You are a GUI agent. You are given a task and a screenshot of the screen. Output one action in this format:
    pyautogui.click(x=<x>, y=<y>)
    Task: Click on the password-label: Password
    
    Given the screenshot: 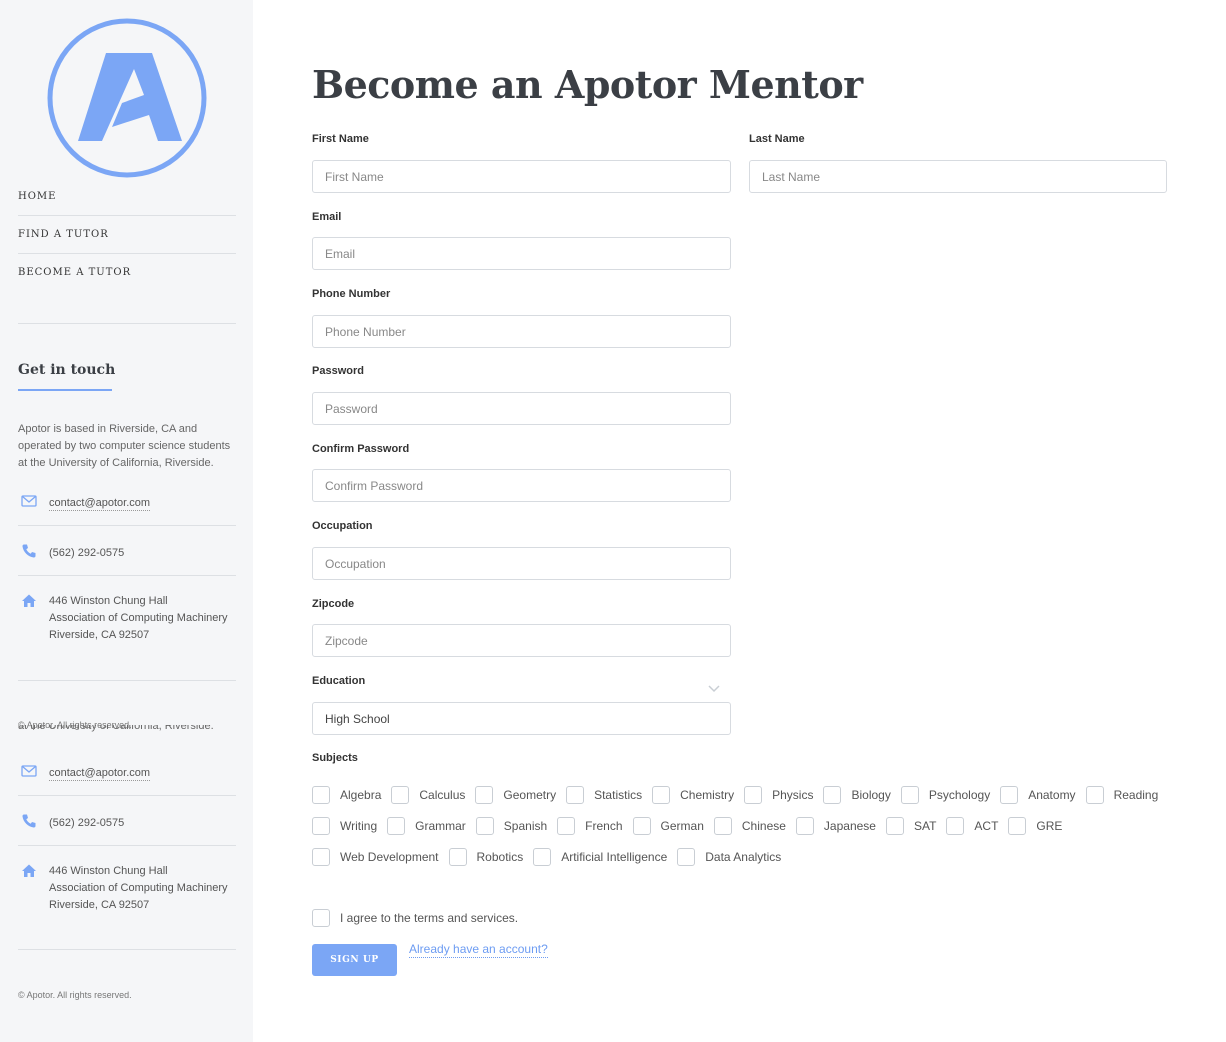 What is the action you would take?
    pyautogui.click(x=338, y=371)
    